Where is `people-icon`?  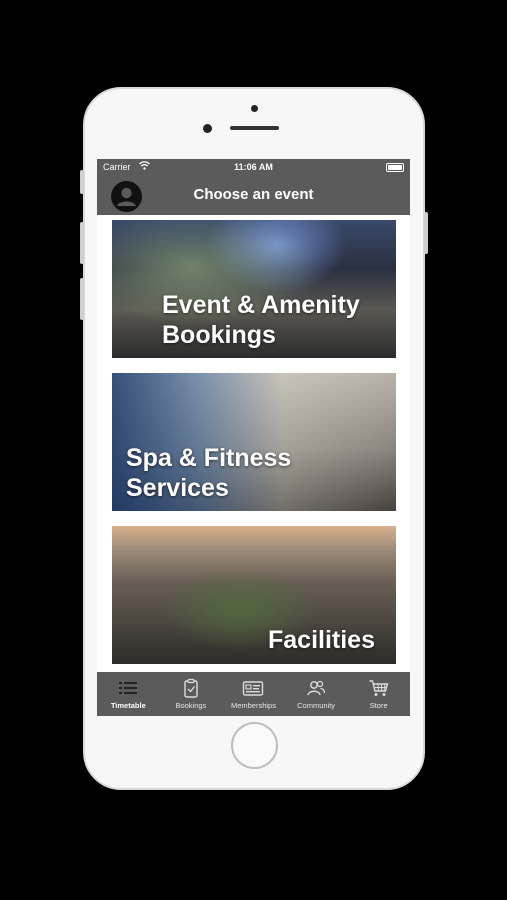
people-icon is located at coordinates (316, 688).